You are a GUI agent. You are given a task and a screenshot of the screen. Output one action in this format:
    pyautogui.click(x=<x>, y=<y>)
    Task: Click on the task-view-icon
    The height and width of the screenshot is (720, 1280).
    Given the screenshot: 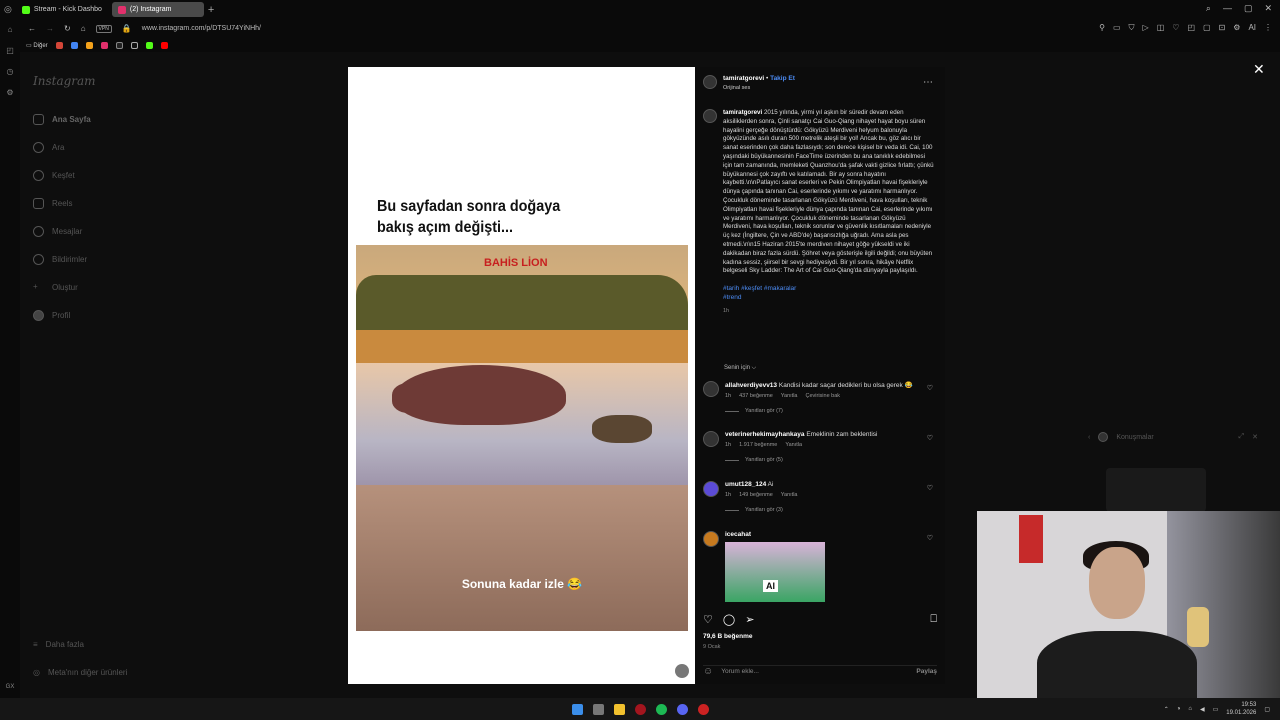 What is the action you would take?
    pyautogui.click(x=598, y=709)
    